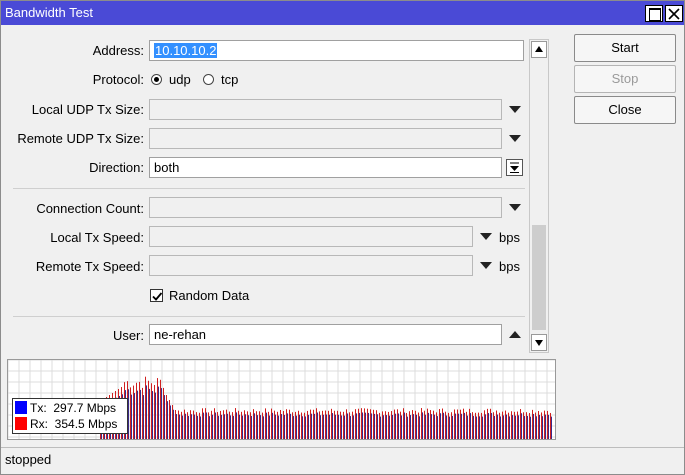 The height and width of the screenshot is (475, 685). What do you see at coordinates (514, 167) in the screenshot?
I see `direction-dropdown-button` at bounding box center [514, 167].